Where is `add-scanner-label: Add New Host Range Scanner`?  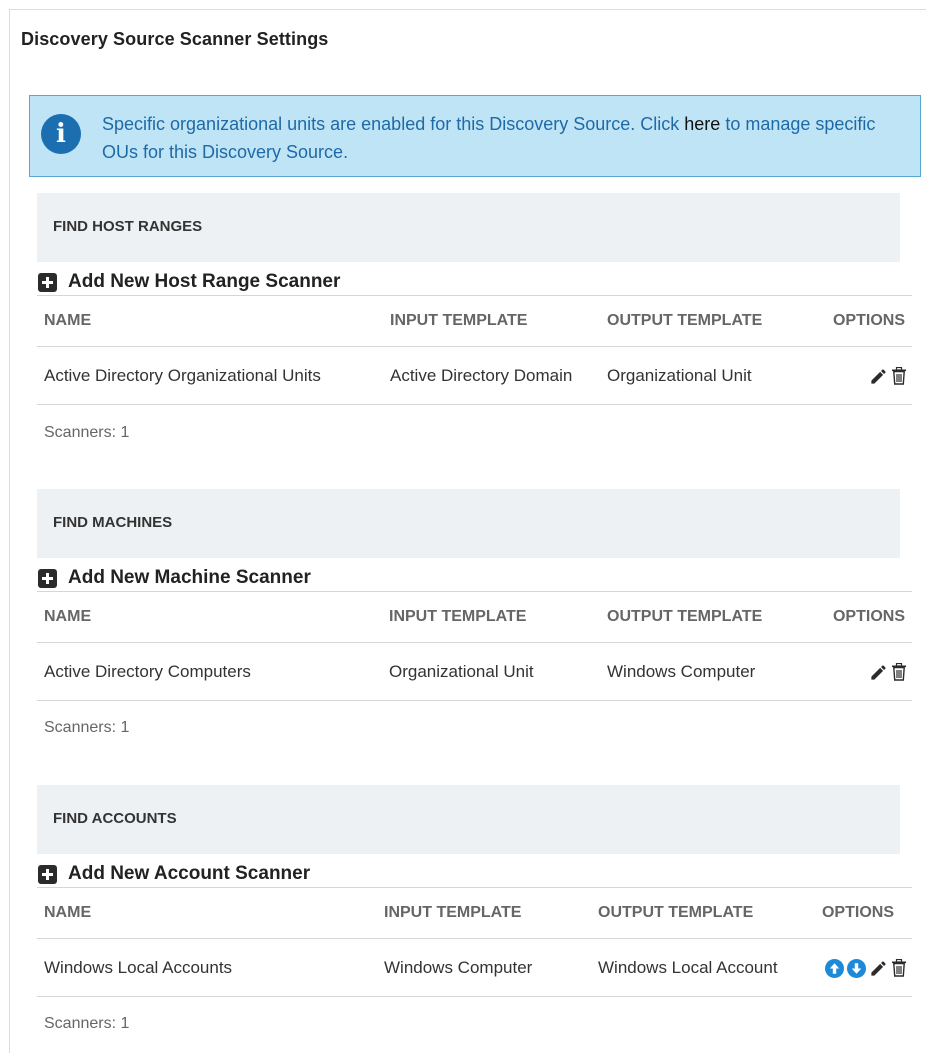
add-scanner-label: Add New Host Range Scanner is located at coordinates (204, 281).